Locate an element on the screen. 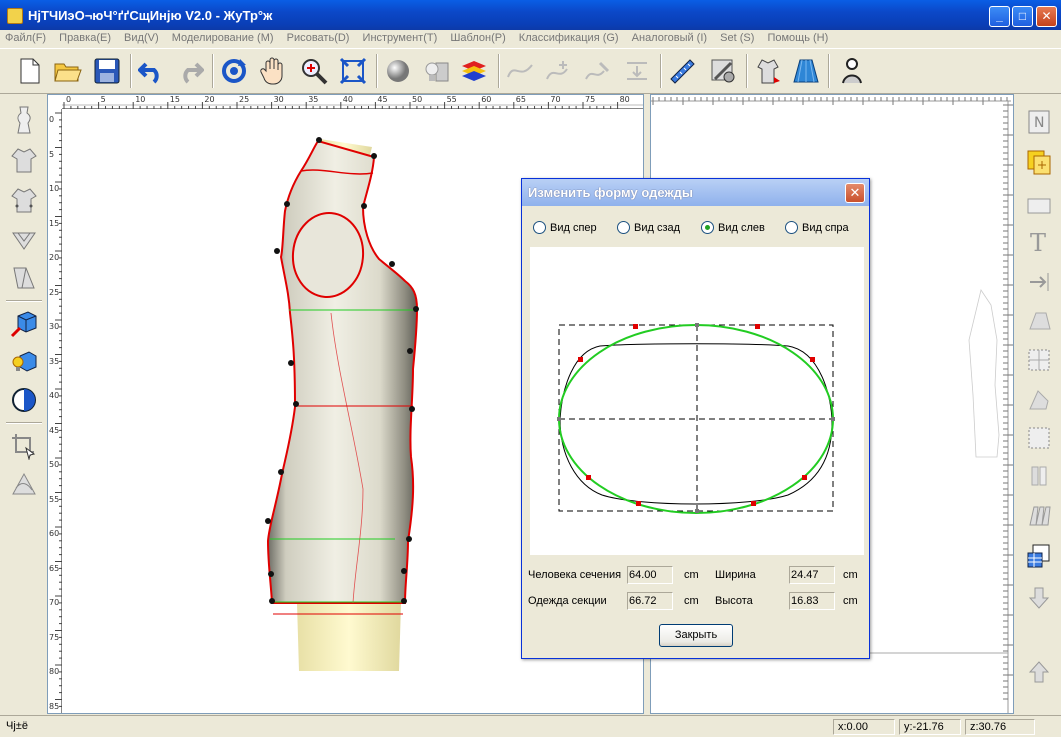 This screenshot has width=1061, height=737. shirt-points-icon is located at coordinates (24, 200).